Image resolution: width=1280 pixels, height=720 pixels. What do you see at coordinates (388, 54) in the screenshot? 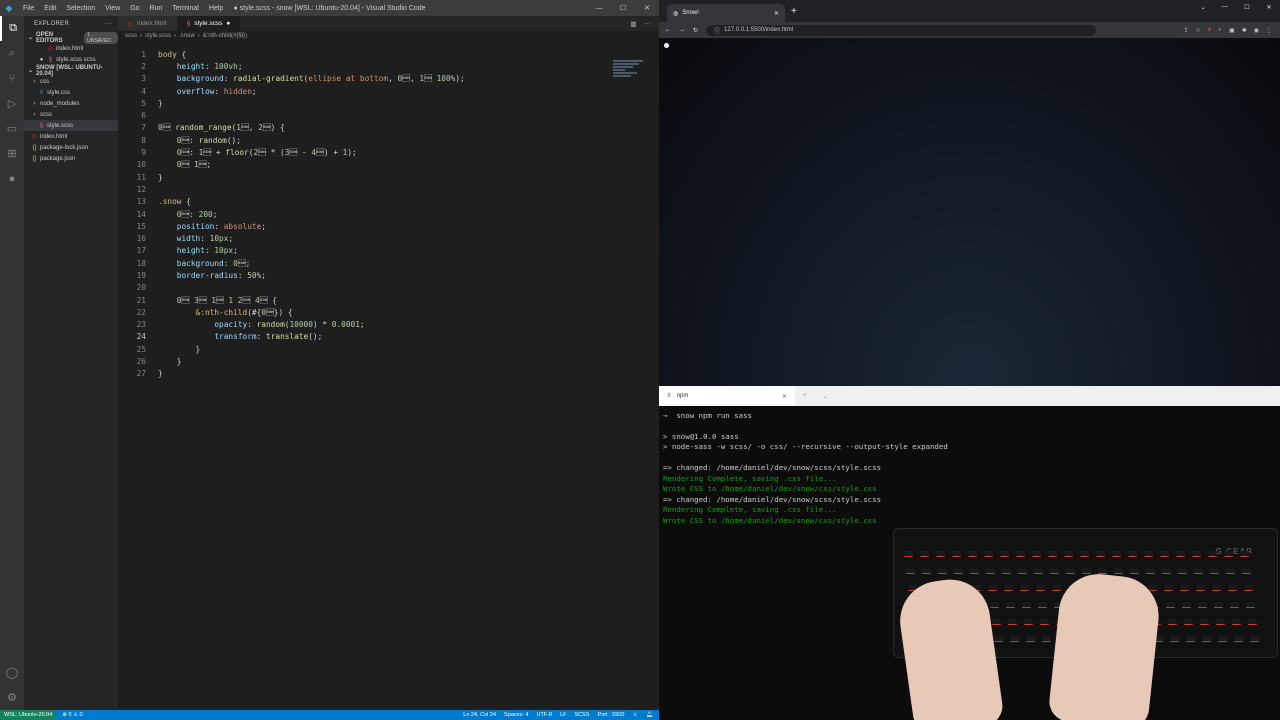
I see `code-line: 1 body {` at bounding box center [388, 54].